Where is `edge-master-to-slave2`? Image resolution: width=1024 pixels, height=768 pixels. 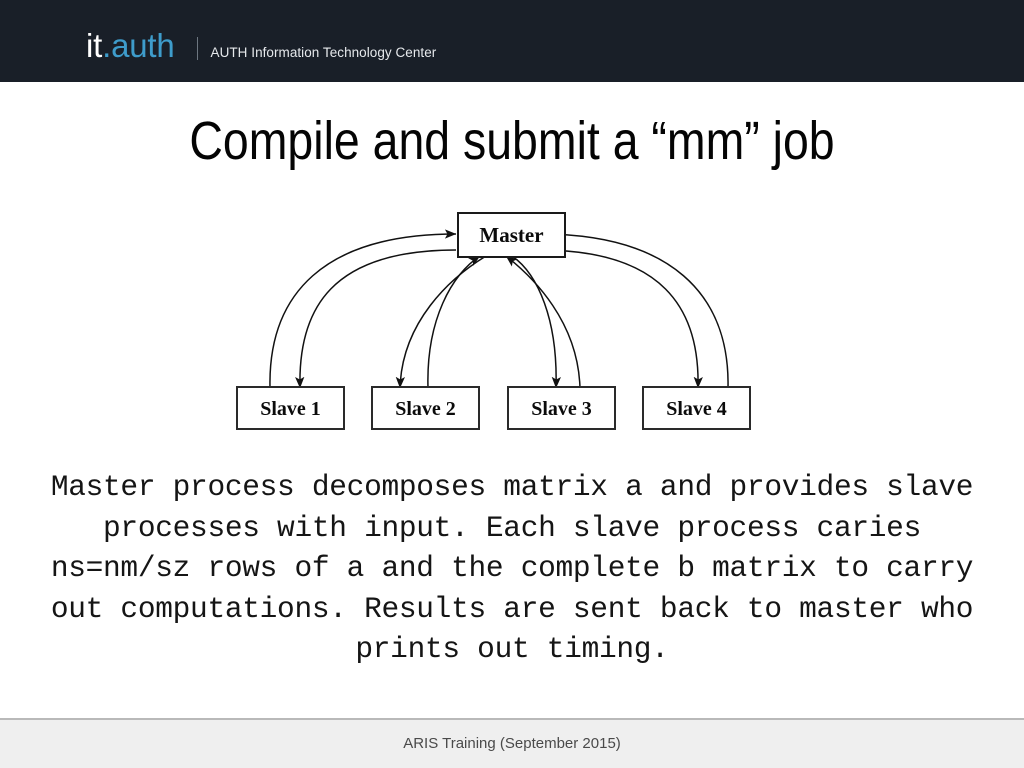 edge-master-to-slave2 is located at coordinates (441, 322).